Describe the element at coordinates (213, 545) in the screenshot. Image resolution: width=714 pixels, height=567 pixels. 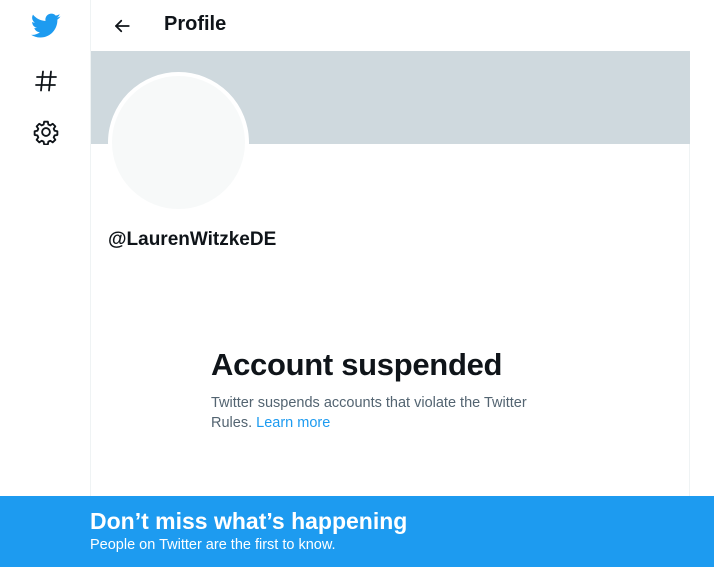
I see `bottom-bar-subtitle: People on Twitter are the first to know.` at that location.